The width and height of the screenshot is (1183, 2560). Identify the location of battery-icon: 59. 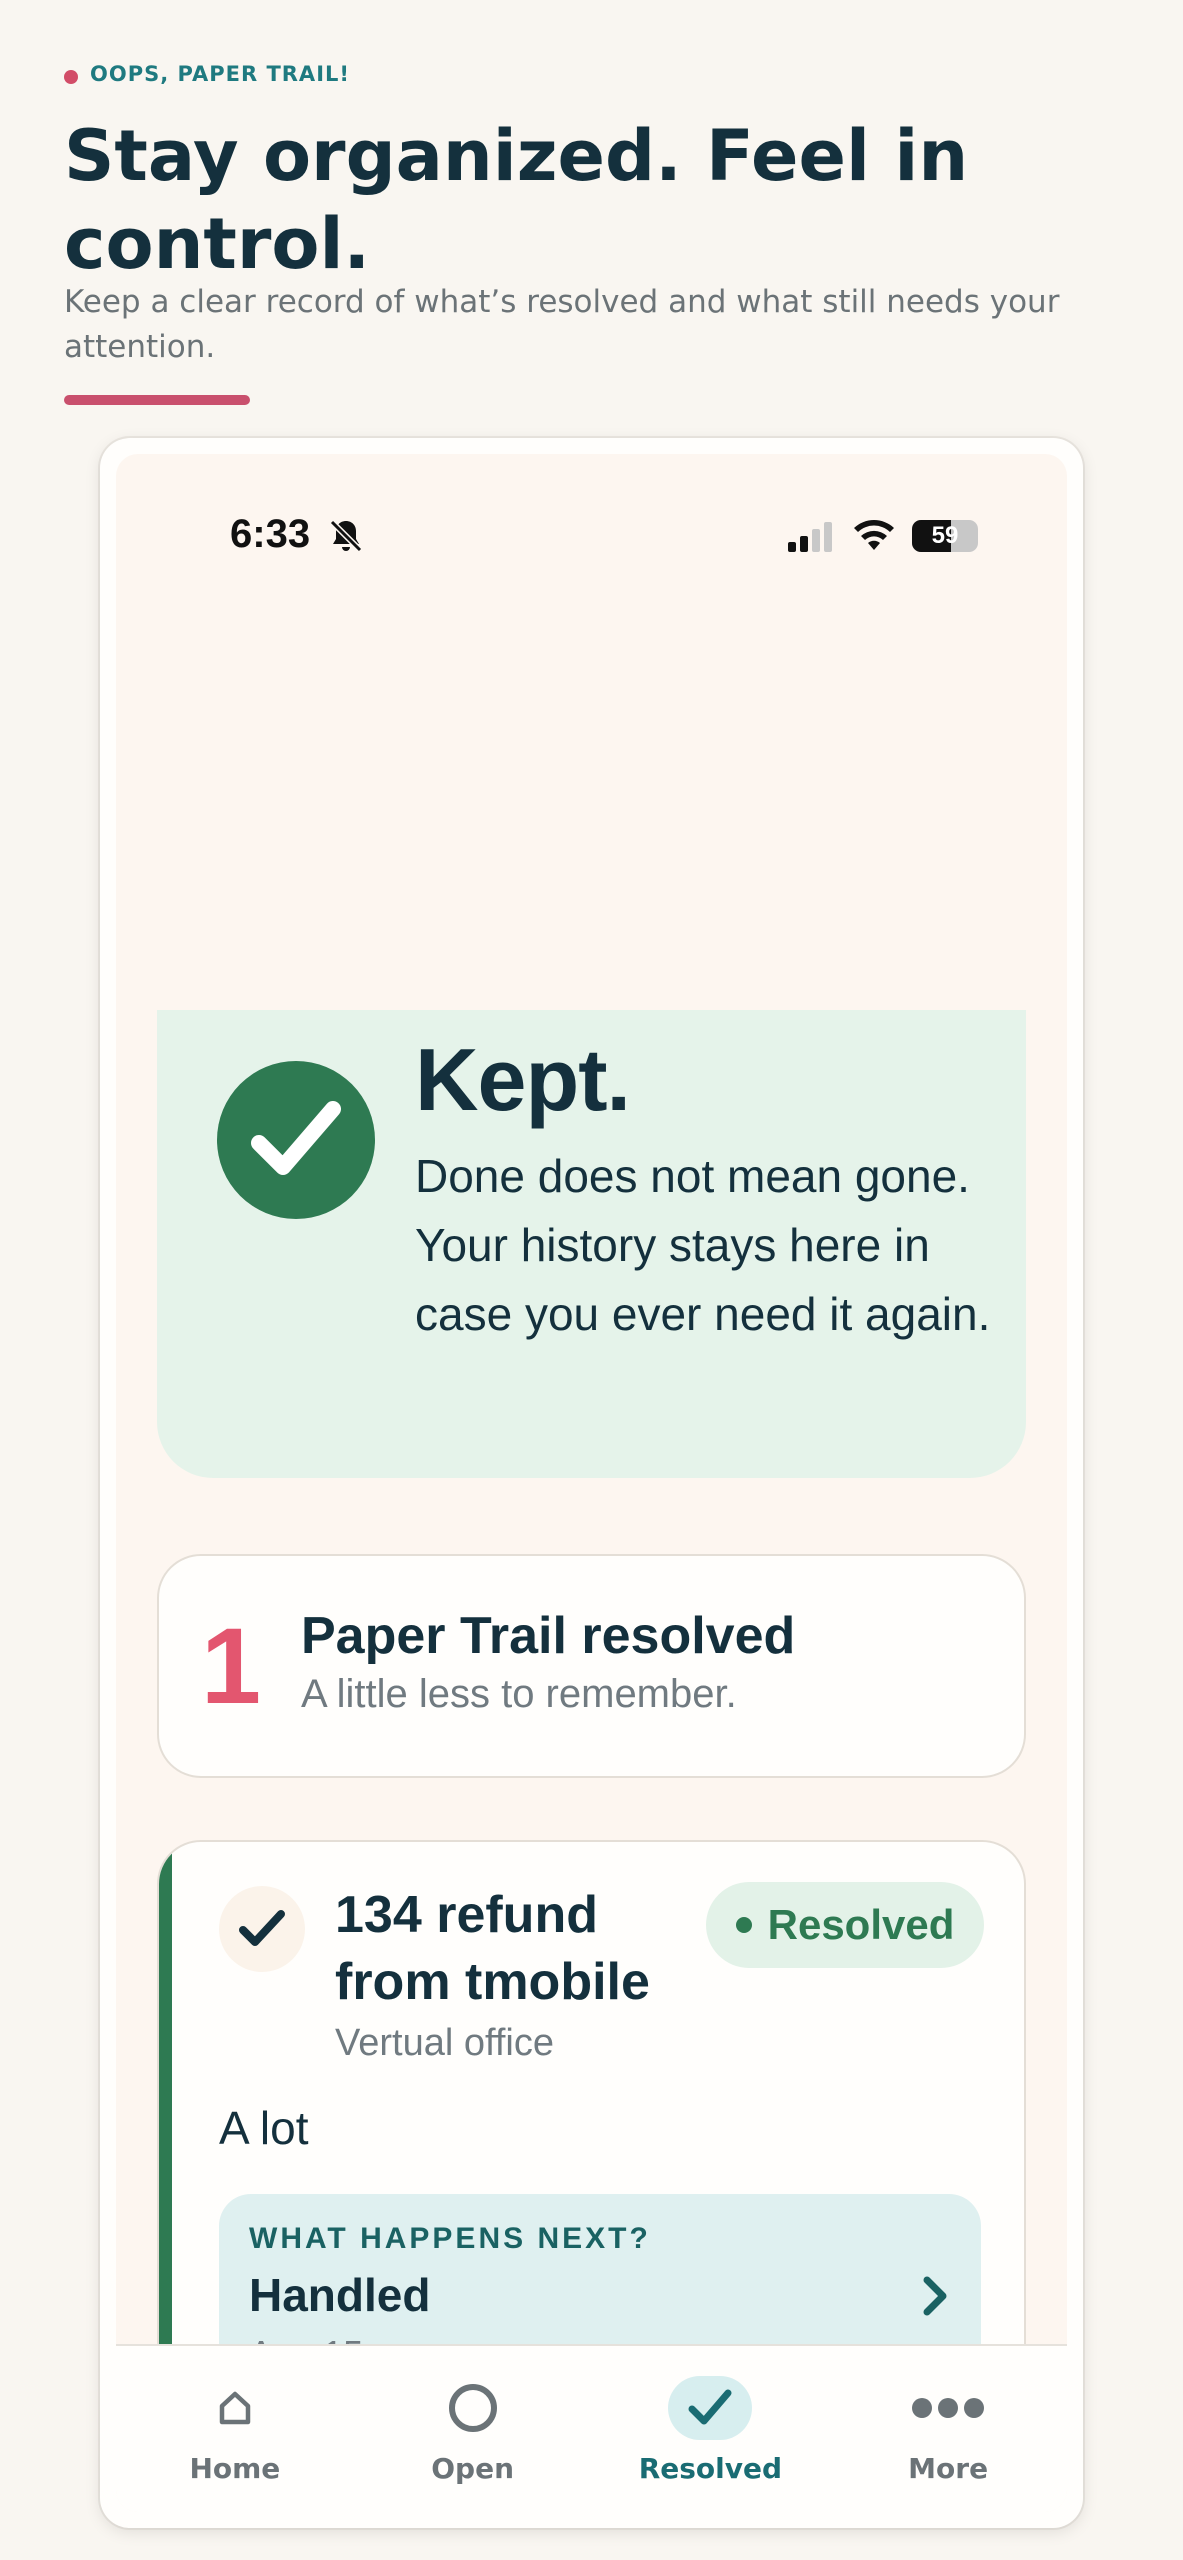
(945, 536).